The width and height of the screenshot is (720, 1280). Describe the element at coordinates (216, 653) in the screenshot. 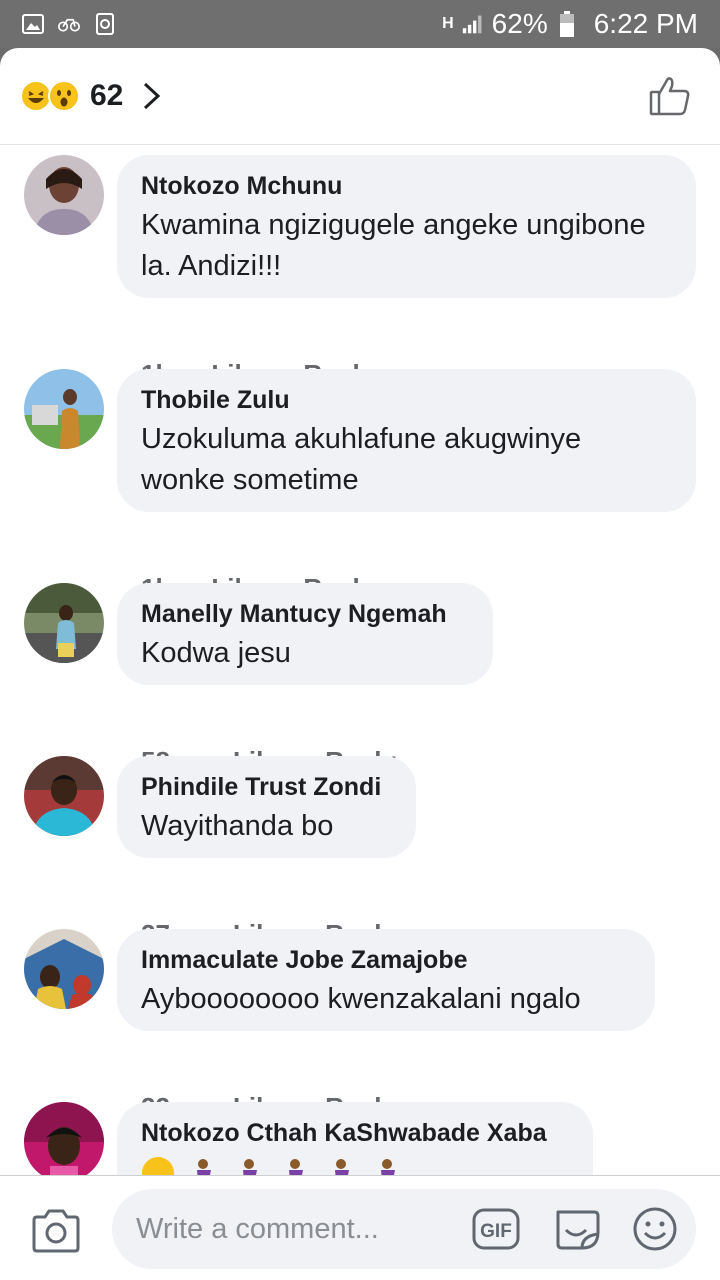

I see `comment-text: Kodwa jesu` at that location.